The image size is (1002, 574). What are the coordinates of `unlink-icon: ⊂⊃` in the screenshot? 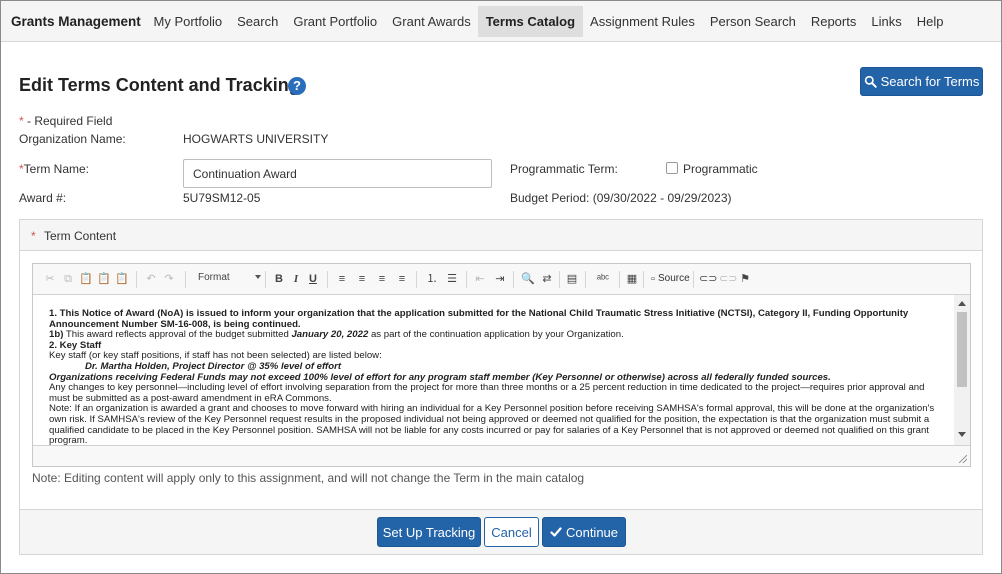 It's located at (728, 279).